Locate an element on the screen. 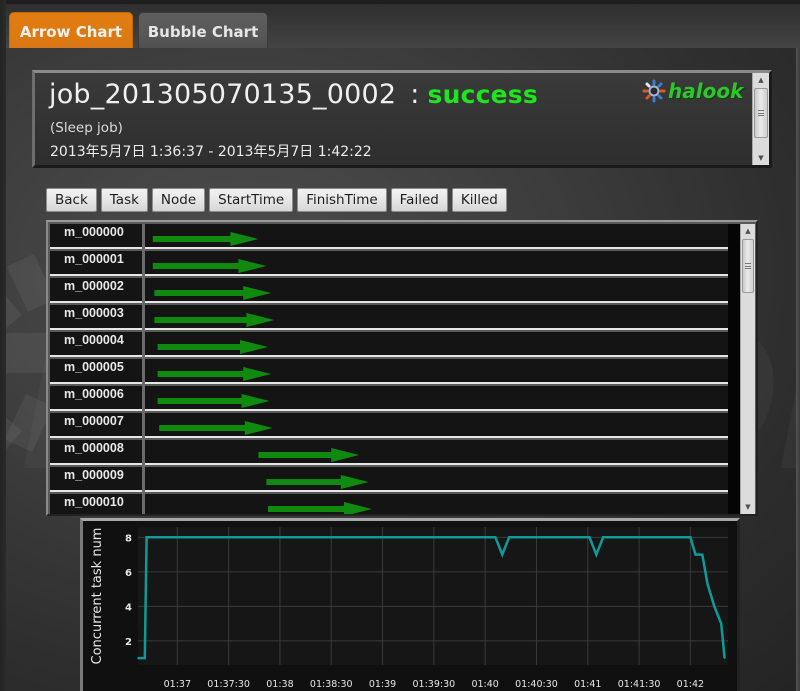 The height and width of the screenshot is (691, 800). y-tick-label: 8 is located at coordinates (128, 538).